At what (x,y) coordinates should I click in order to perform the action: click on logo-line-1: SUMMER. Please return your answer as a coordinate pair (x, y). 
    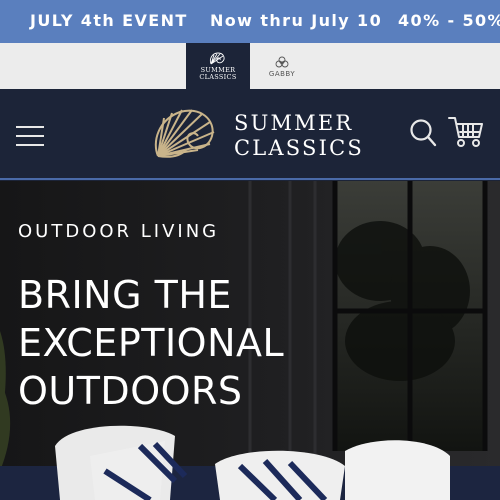
    Looking at the image, I should click on (294, 123).